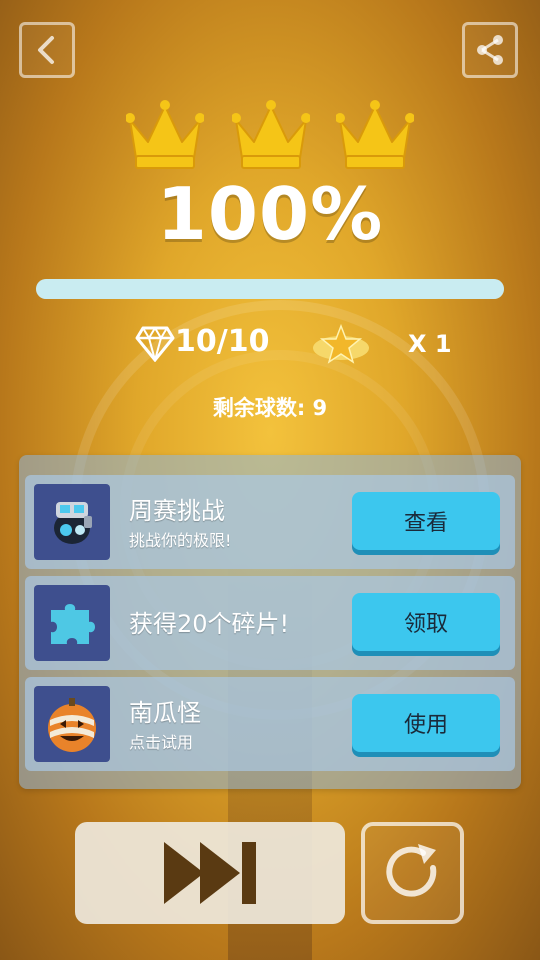 The image size is (540, 960). What do you see at coordinates (426, 521) in the screenshot?
I see `view-button: 查看` at bounding box center [426, 521].